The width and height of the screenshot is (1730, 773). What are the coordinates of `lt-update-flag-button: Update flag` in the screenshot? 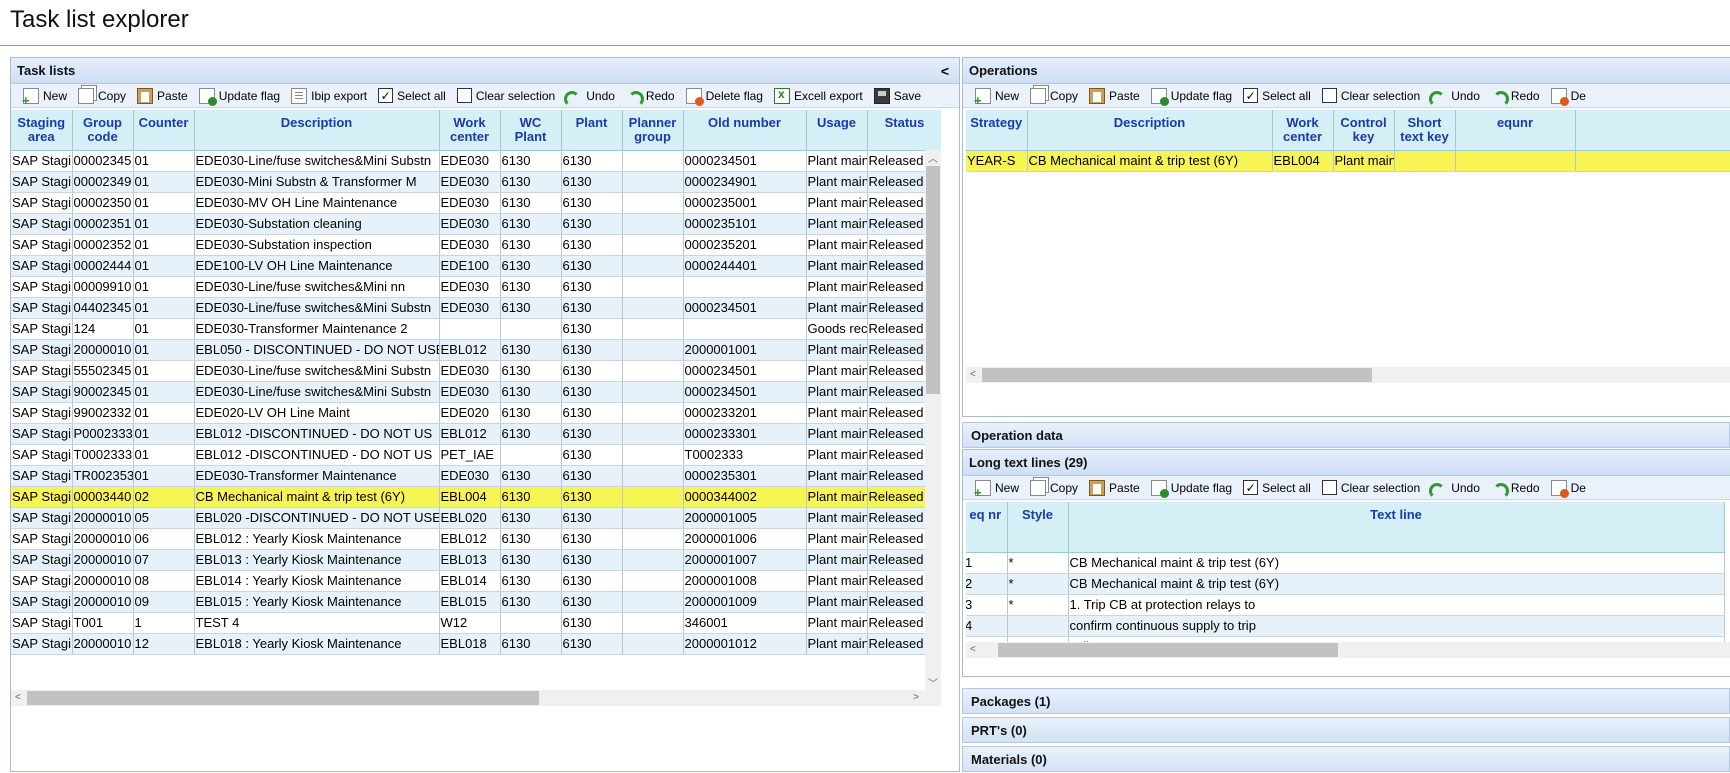 It's located at (1193, 488).